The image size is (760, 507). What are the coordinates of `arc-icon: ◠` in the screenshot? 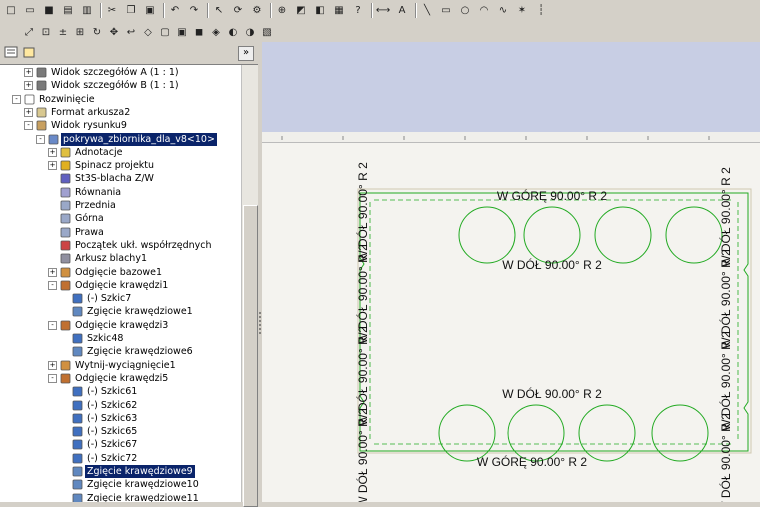 It's located at (484, 10).